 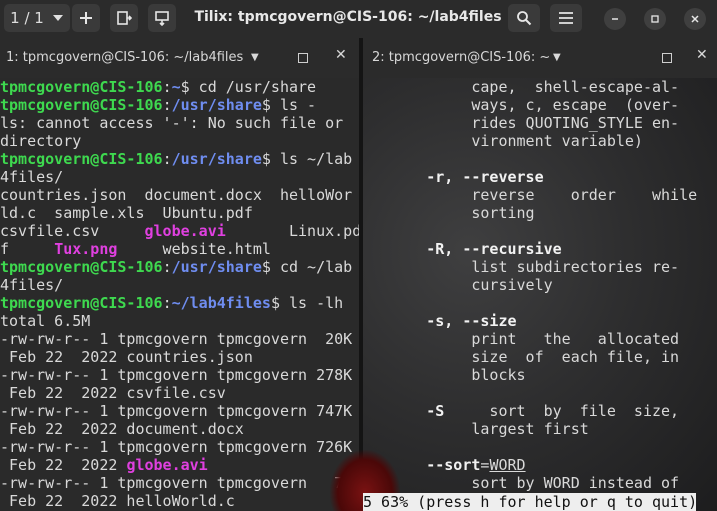 What do you see at coordinates (521, 87) in the screenshot?
I see `terminal-text: cape, shell-escape-al-` at bounding box center [521, 87].